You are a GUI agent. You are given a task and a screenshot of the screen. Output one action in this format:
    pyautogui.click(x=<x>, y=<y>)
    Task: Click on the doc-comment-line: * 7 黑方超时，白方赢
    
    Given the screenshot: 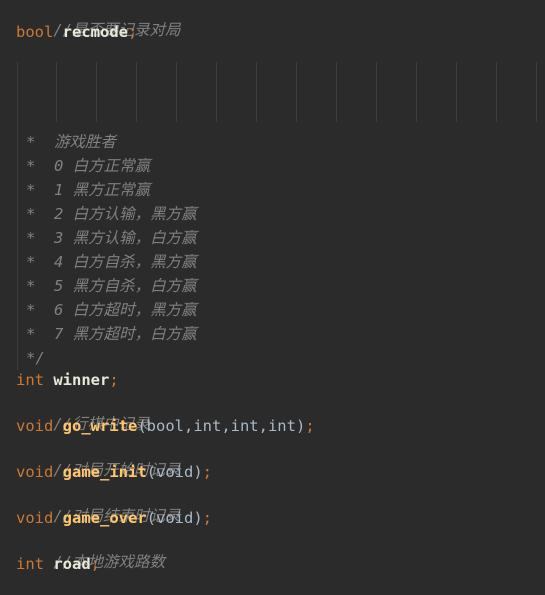 What is the action you would take?
    pyautogui.click(x=111, y=334)
    